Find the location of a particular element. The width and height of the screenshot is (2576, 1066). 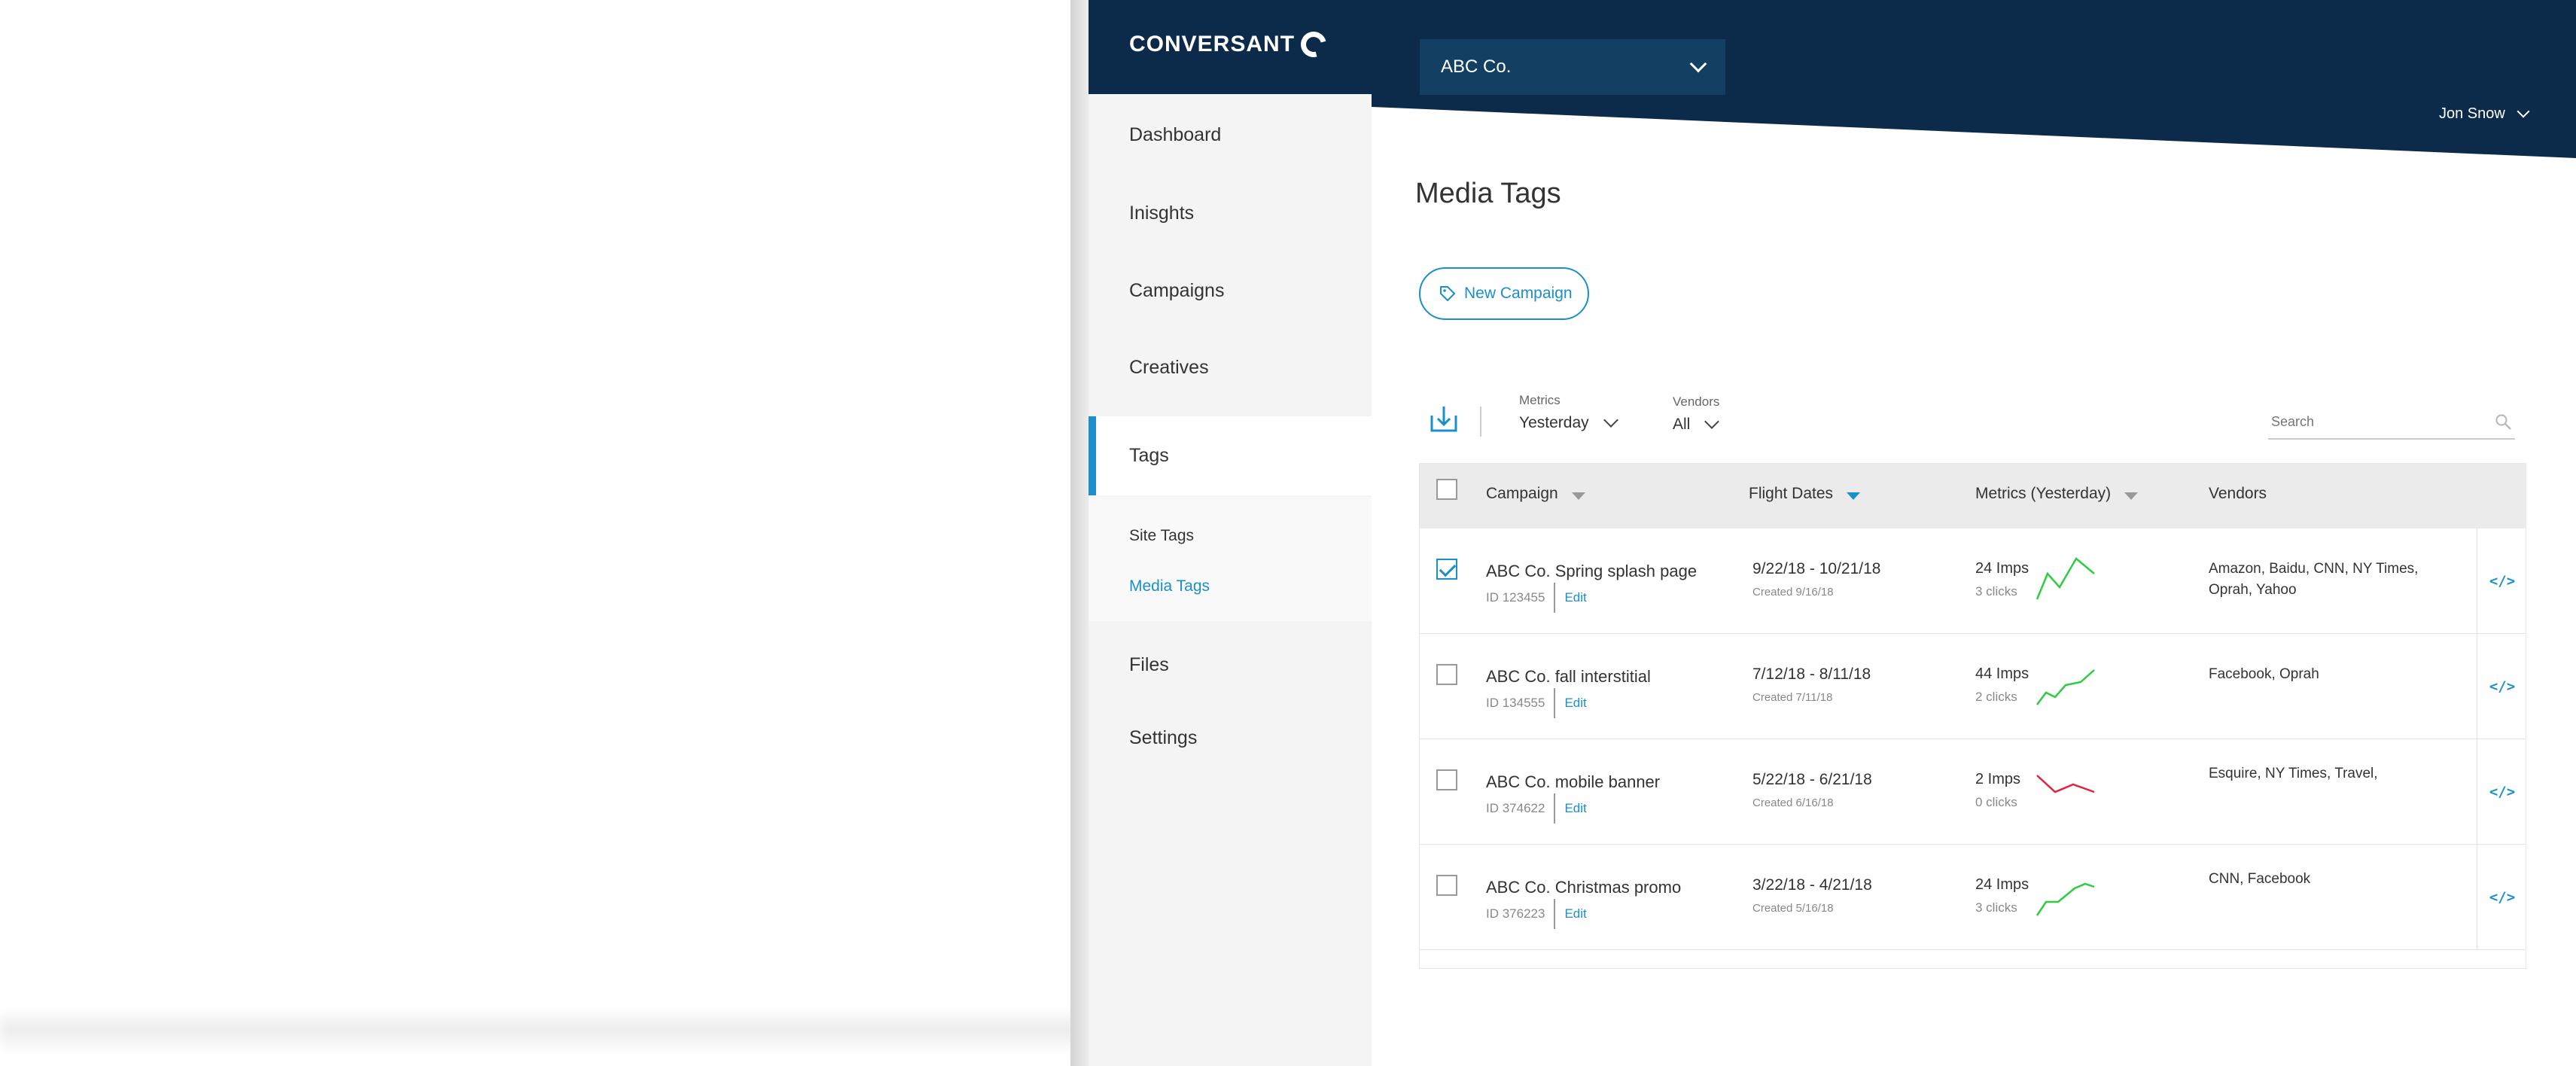

search-input is located at coordinates (2369, 421).